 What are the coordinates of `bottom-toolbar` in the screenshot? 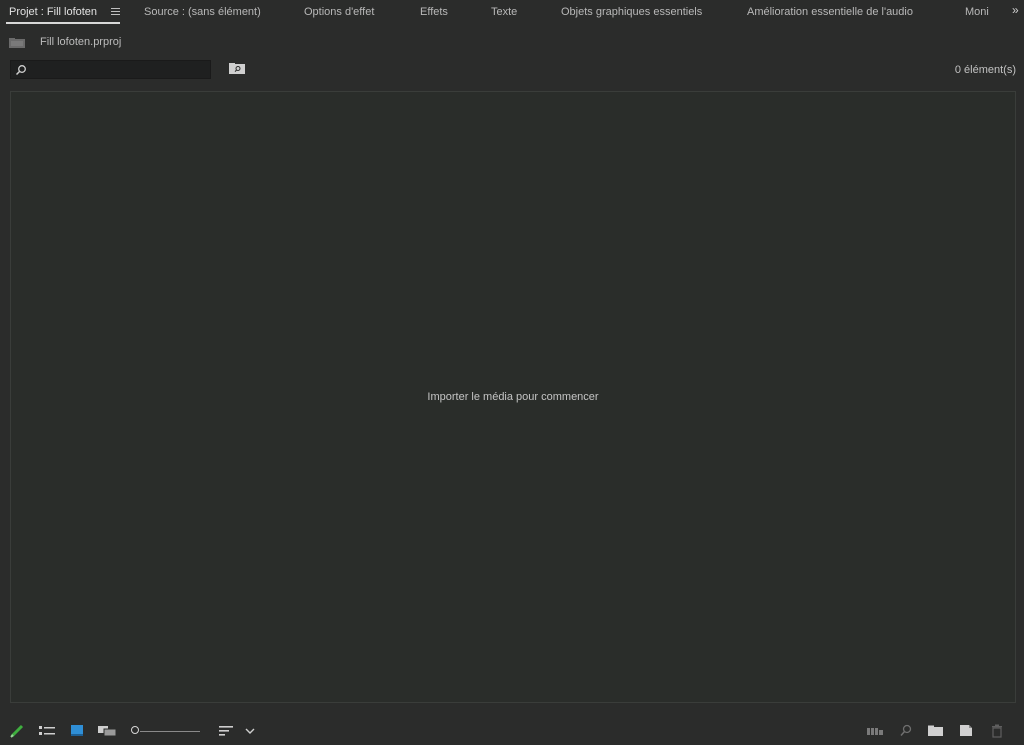 It's located at (512, 730).